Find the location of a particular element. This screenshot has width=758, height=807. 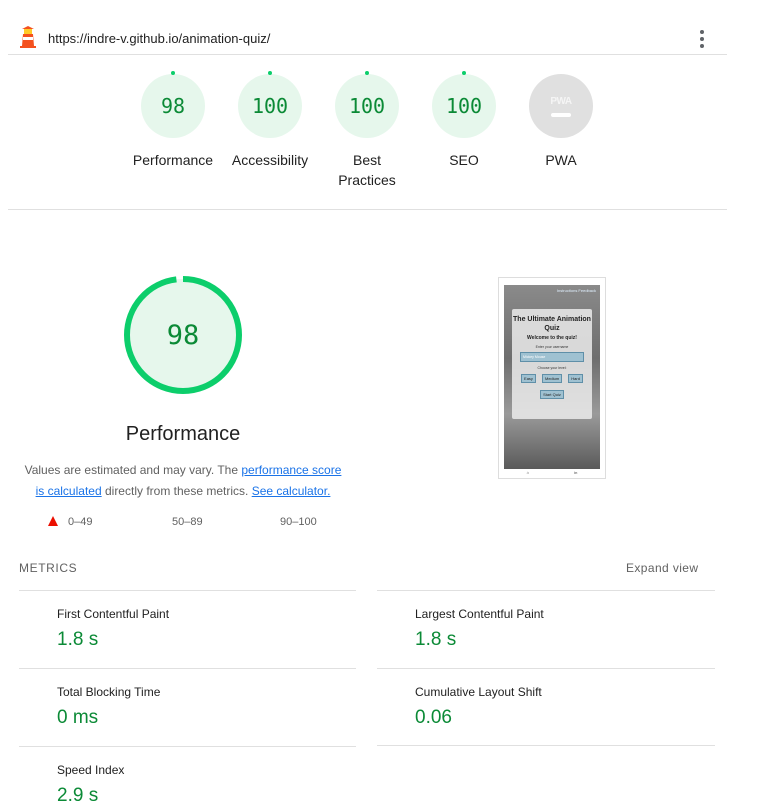

metric-value: 2.9 s is located at coordinates (78, 795).